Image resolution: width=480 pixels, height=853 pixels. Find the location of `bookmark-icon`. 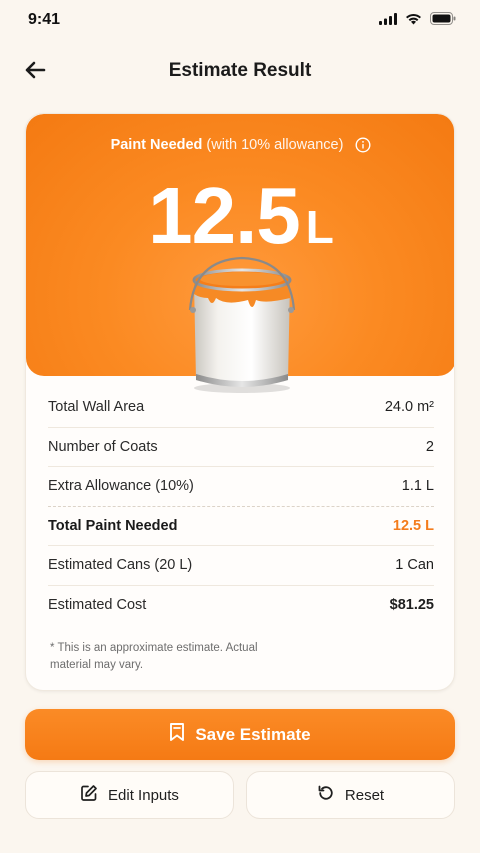

bookmark-icon is located at coordinates (177, 734).